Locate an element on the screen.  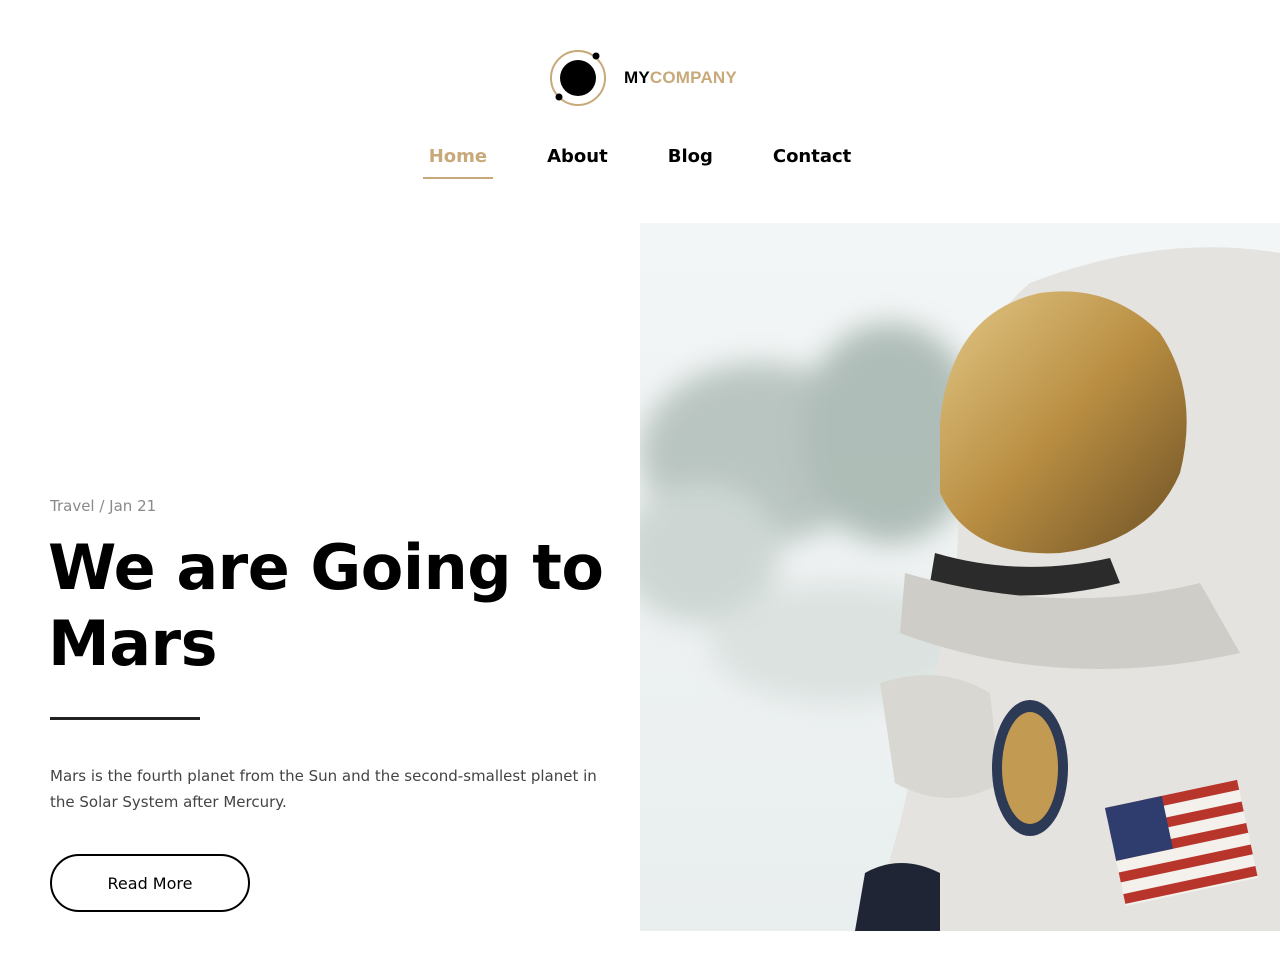
brand-name-part2: COMPANY is located at coordinates (693, 77).